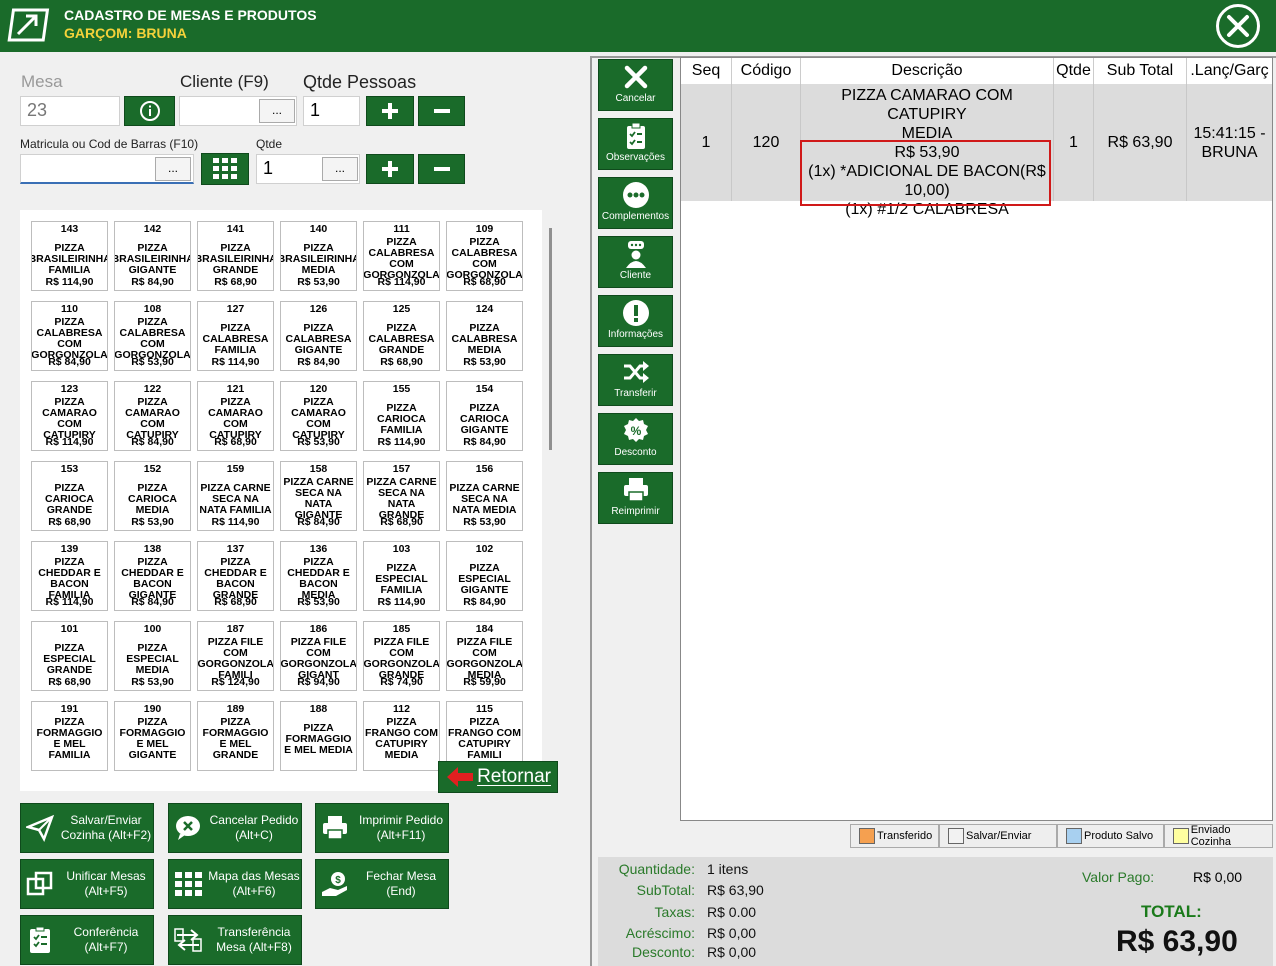  Describe the element at coordinates (152, 496) in the screenshot. I see `product-tile: 152 PIZZA CARIOCA MEDIA R$ 53,90` at that location.